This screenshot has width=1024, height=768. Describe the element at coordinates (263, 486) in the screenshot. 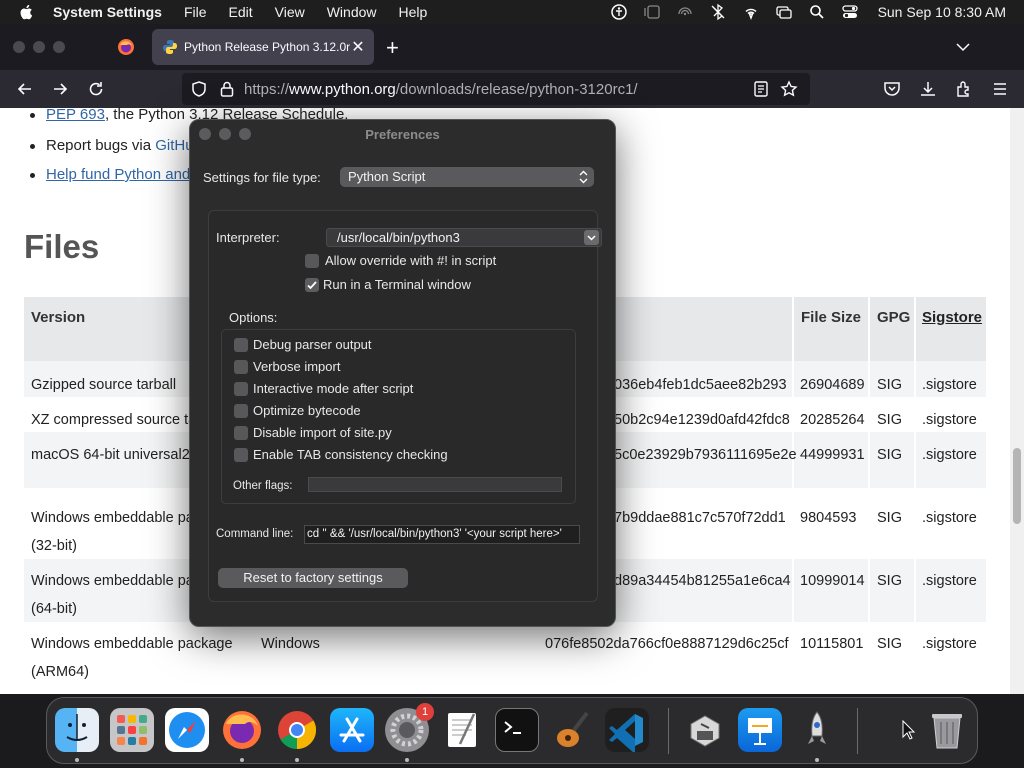

I see `other-flags-label: Other flags:` at that location.